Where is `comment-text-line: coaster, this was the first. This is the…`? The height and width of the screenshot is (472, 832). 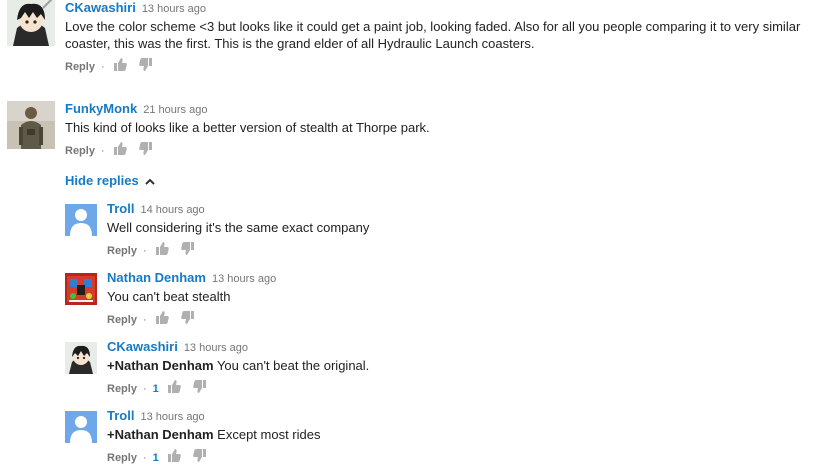
comment-text-line: coaster, this was the first. This is the… is located at coordinates (300, 43).